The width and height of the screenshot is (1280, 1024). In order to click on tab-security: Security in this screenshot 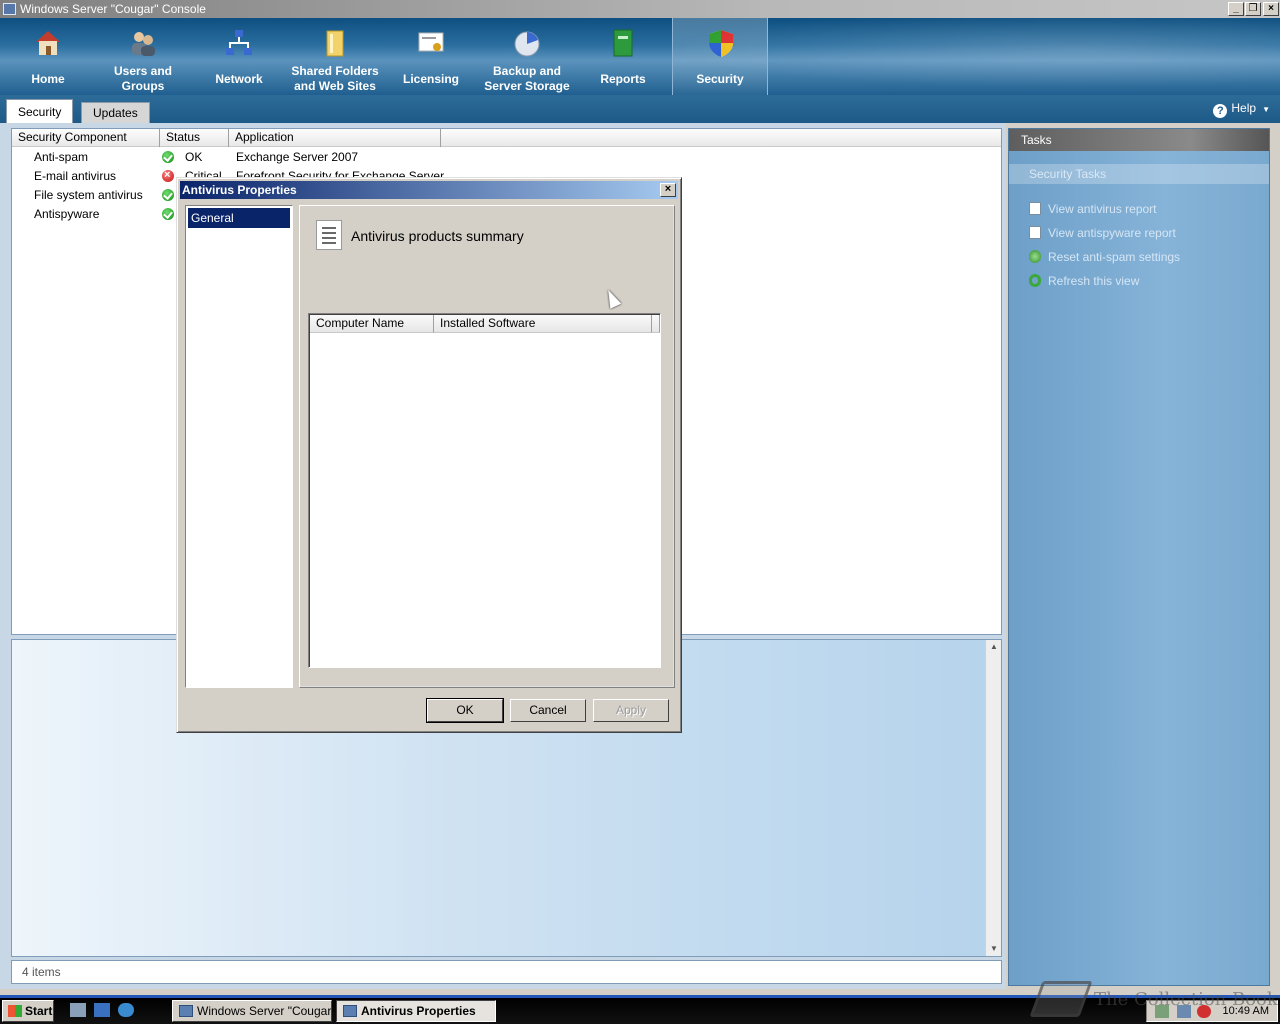, I will do `click(40, 111)`.